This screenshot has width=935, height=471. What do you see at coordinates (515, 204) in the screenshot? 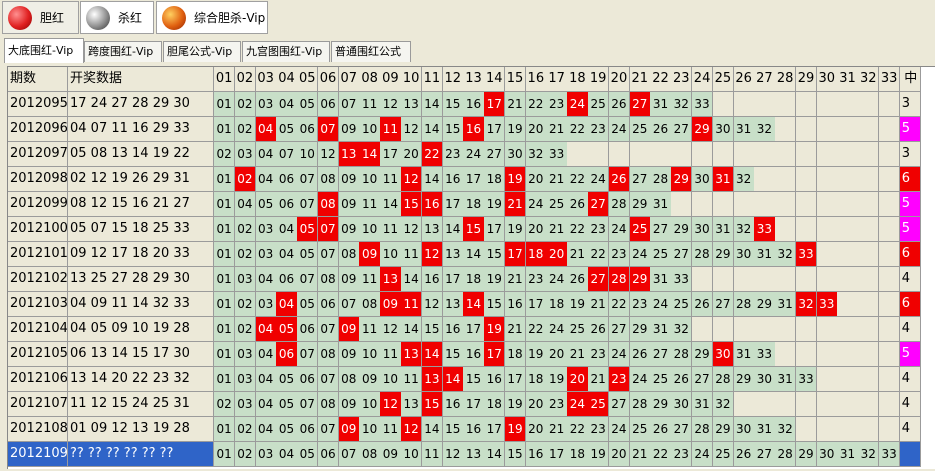
I see `hit-number-cell: 21` at bounding box center [515, 204].